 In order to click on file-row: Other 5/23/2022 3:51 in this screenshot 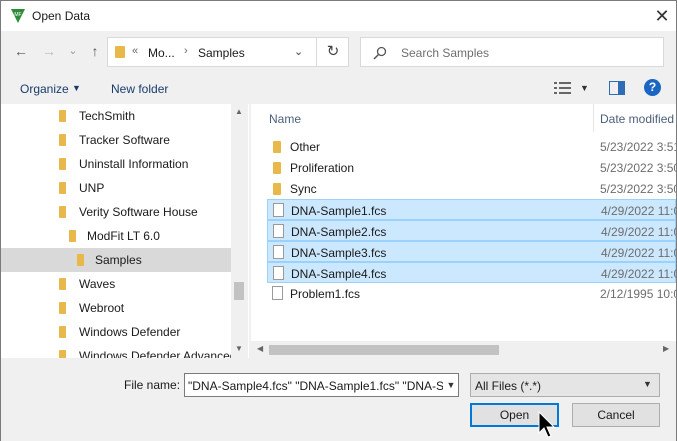, I will do `click(471, 146)`.